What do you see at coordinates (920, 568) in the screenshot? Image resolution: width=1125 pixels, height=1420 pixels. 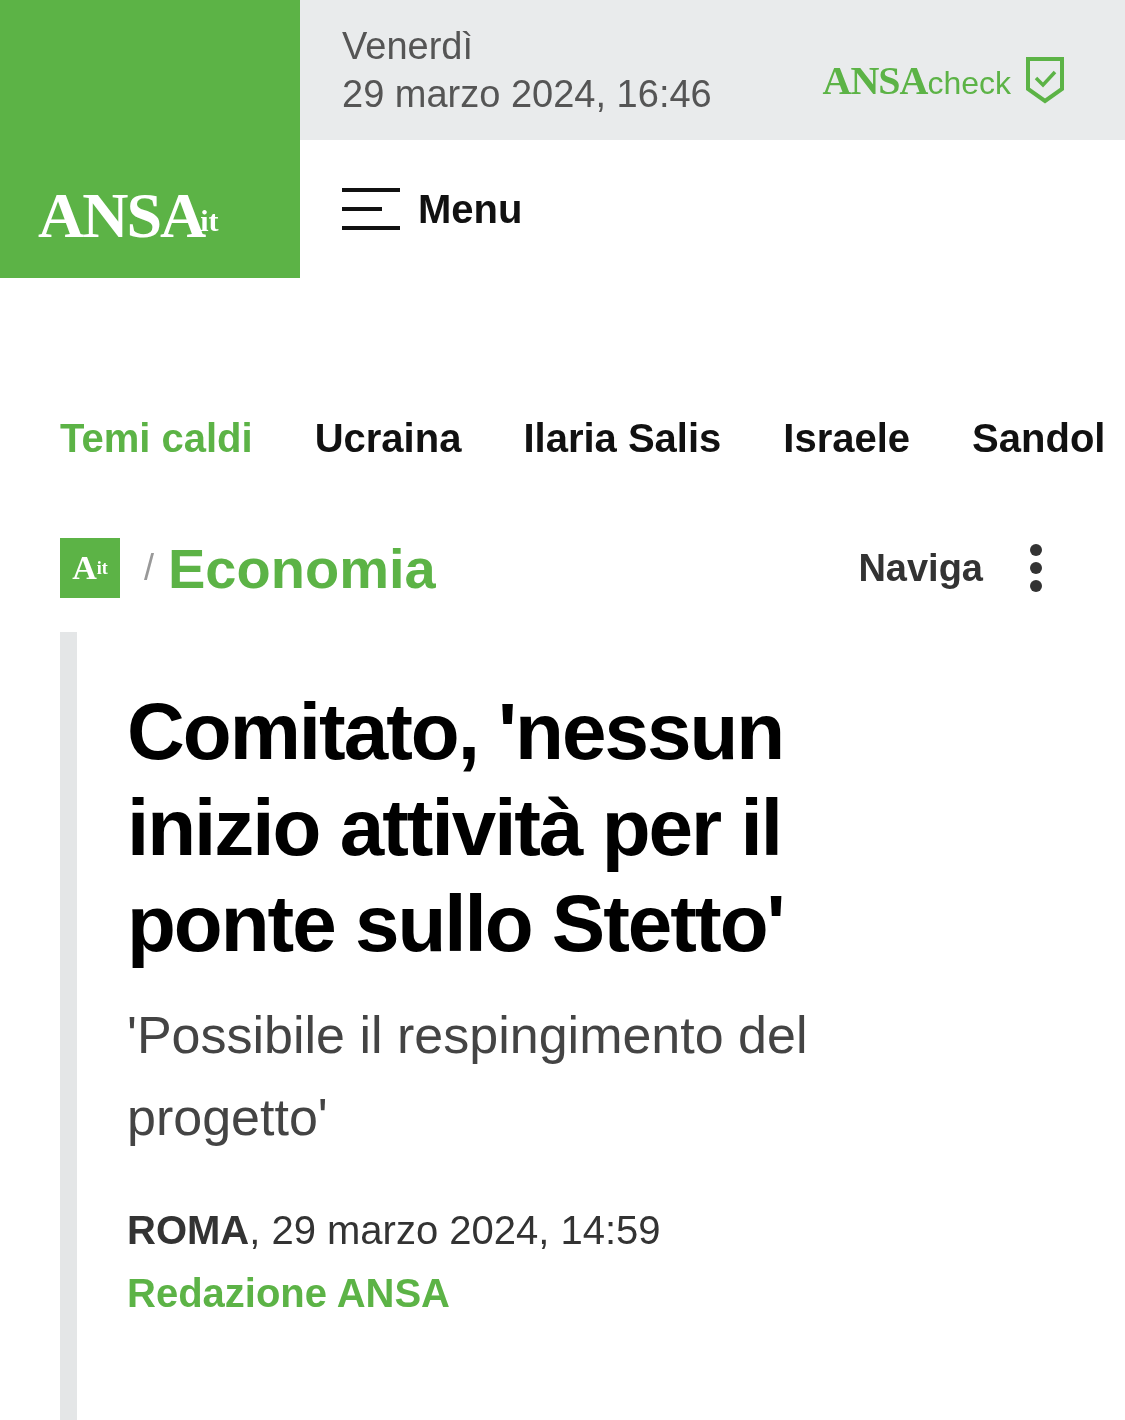 I see `navigate-link: Naviga` at bounding box center [920, 568].